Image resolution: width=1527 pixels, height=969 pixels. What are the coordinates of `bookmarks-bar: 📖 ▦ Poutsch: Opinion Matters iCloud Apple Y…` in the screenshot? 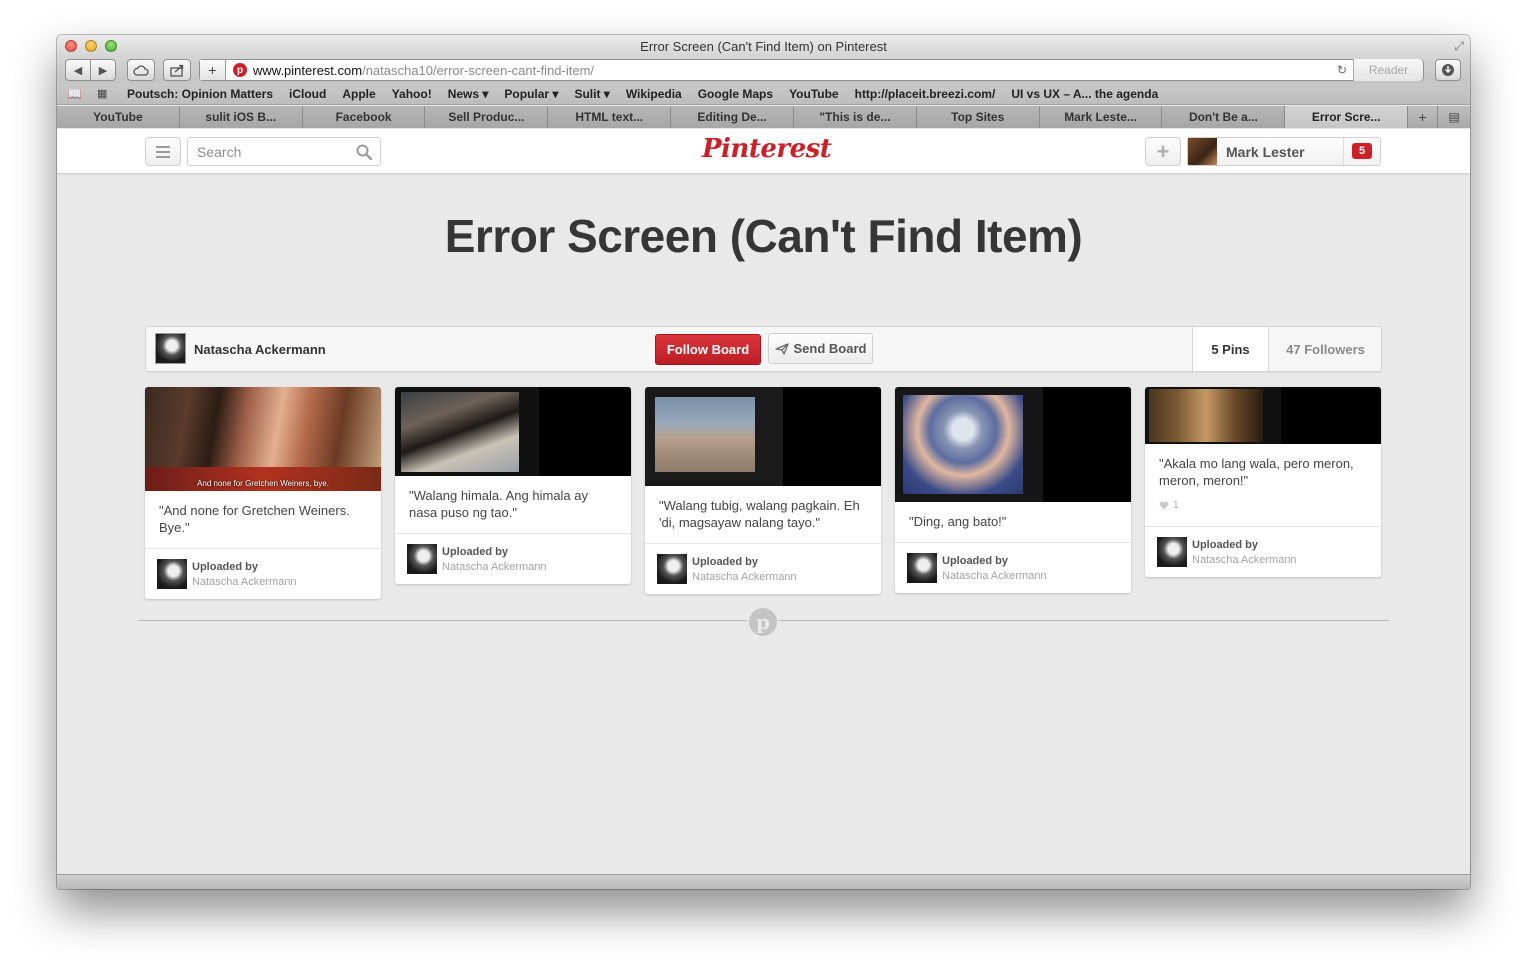 It's located at (763, 94).